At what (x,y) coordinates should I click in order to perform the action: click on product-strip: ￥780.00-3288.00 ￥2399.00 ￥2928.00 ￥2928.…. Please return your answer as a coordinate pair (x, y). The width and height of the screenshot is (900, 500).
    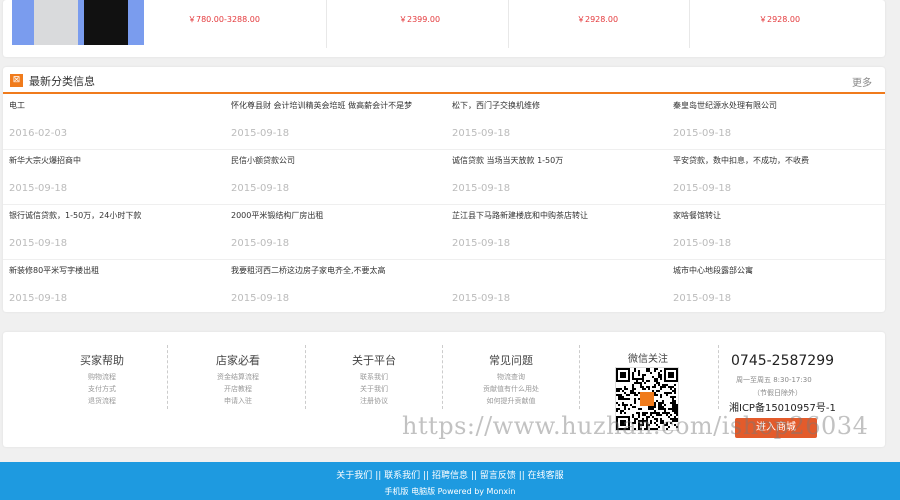
    Looking at the image, I should click on (444, 28).